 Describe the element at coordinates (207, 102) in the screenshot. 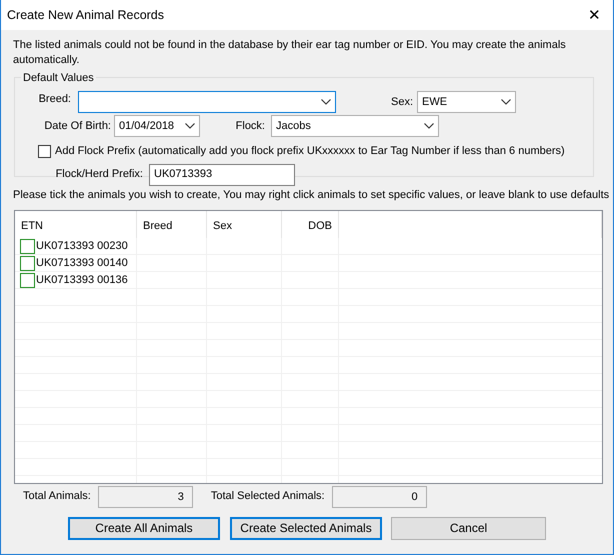

I see `dropdown-field` at that location.